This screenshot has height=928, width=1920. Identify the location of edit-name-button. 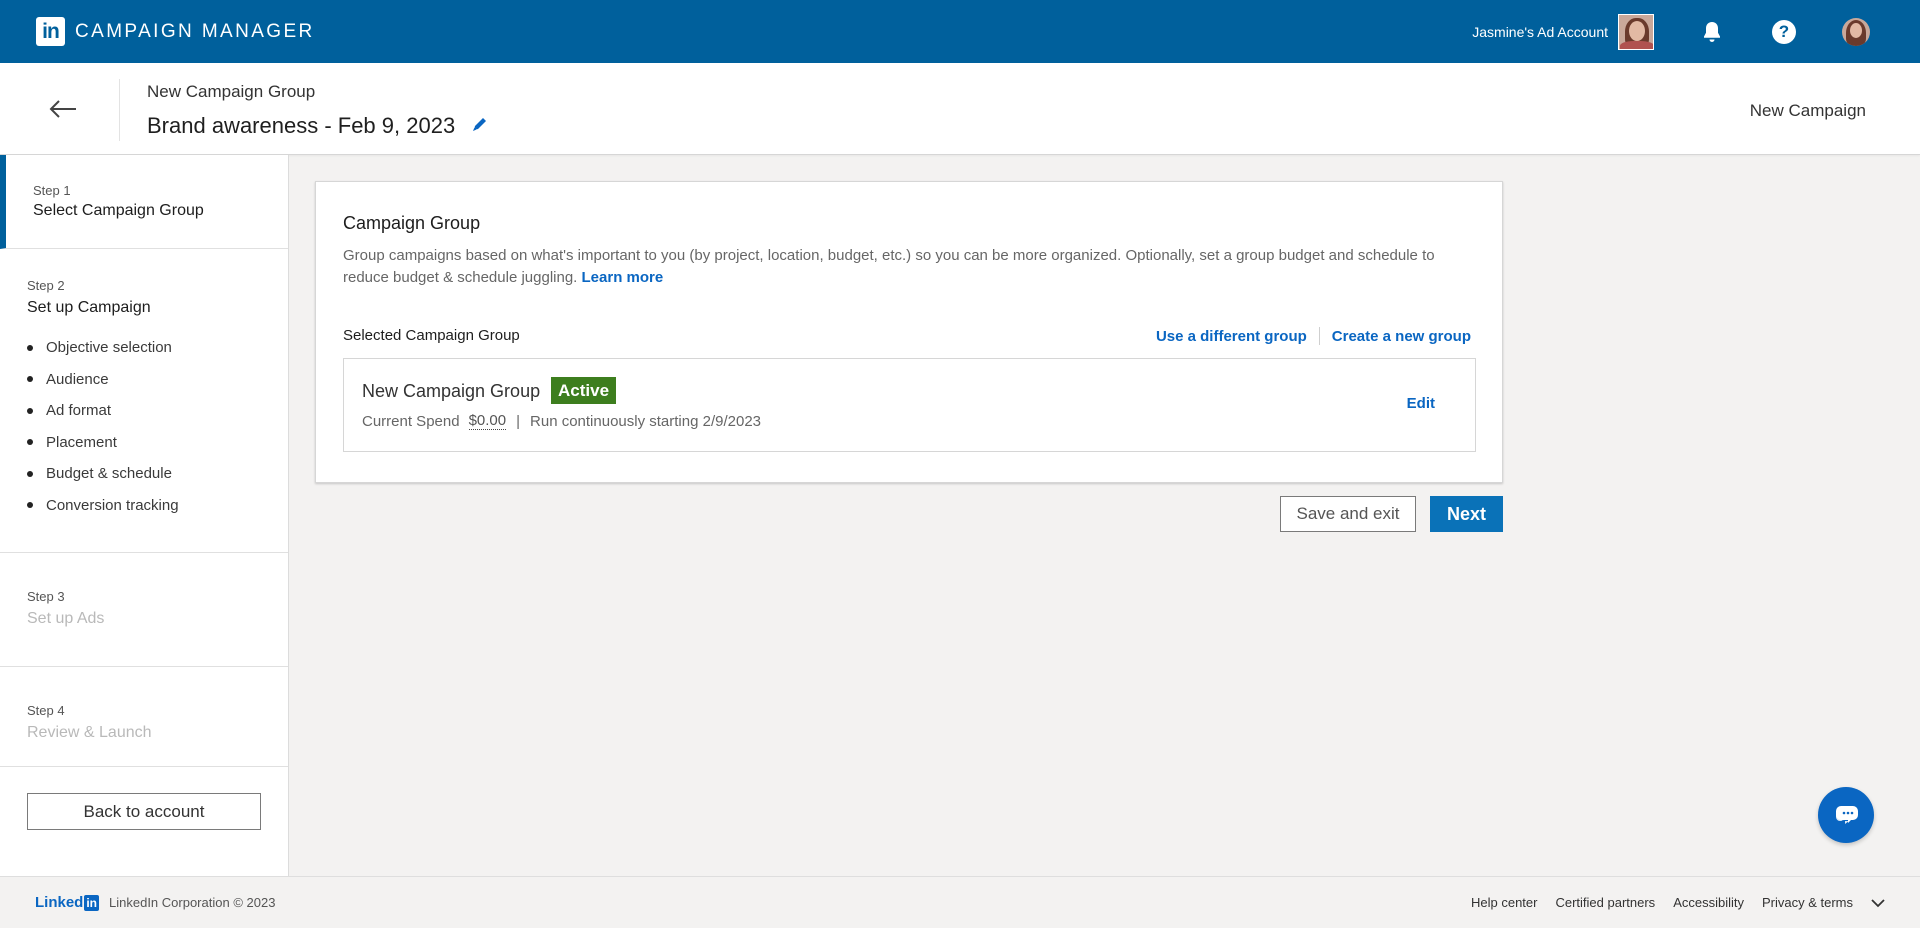
(481, 125).